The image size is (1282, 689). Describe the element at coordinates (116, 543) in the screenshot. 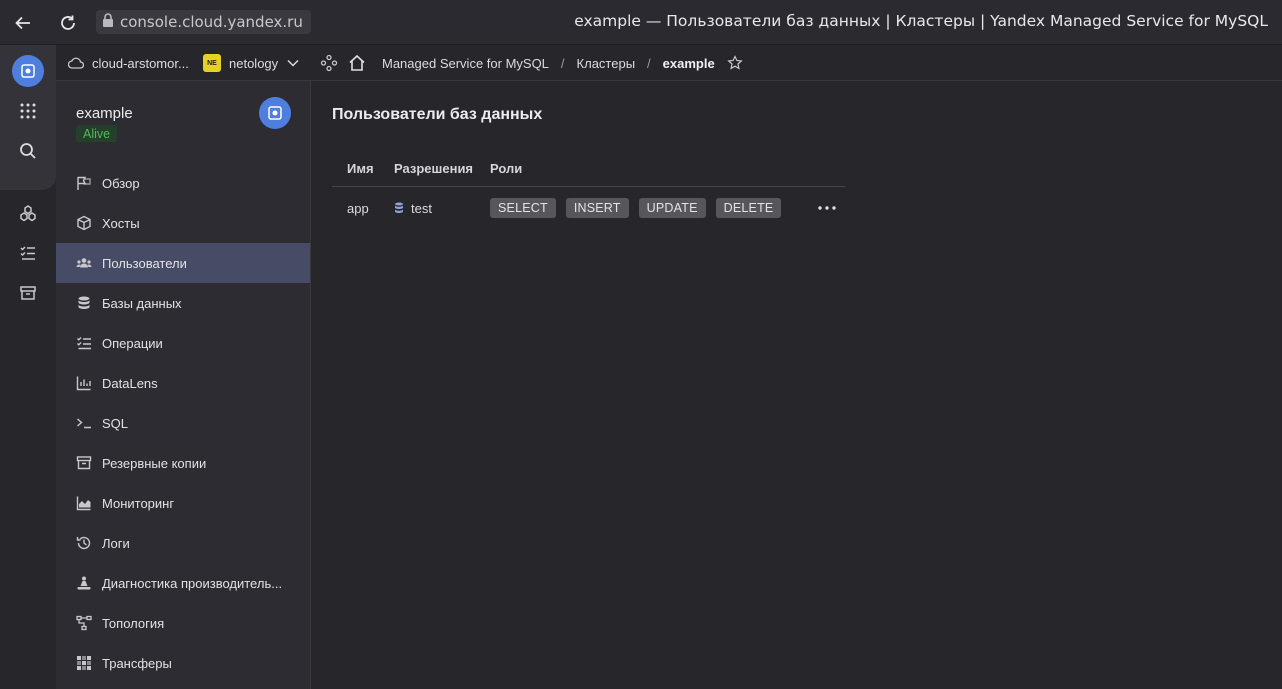

I see `sidebar-item-label: Логи` at that location.